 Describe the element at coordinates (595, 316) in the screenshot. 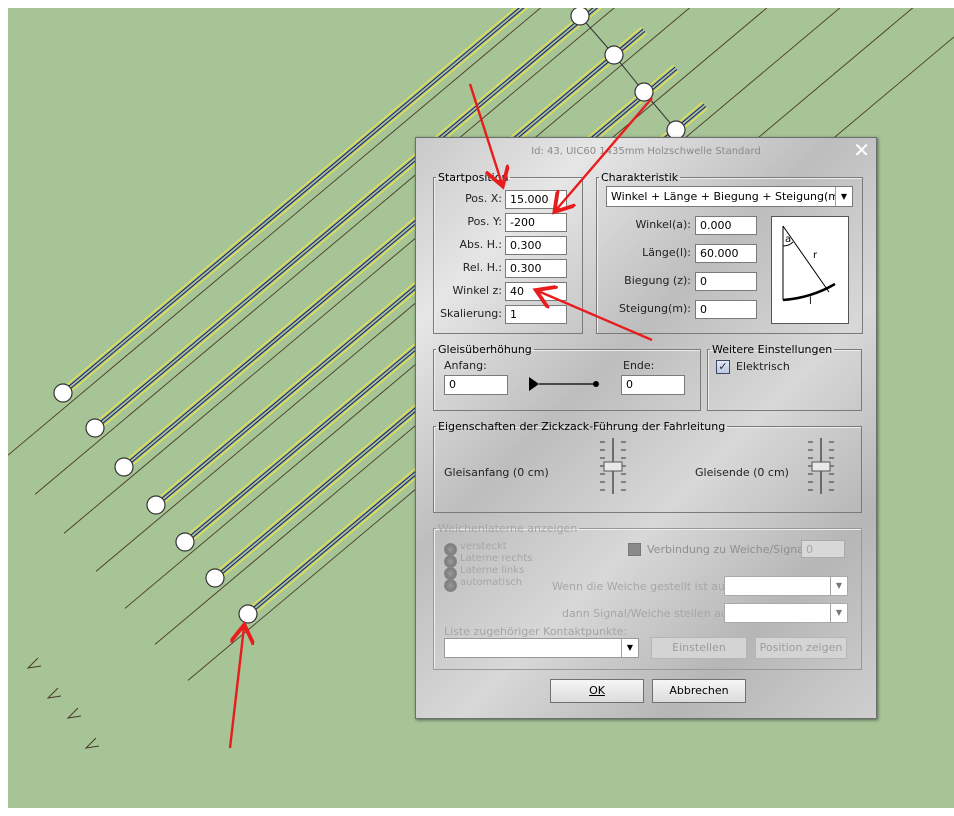

I see `annotation-arrow-winkel-z` at that location.